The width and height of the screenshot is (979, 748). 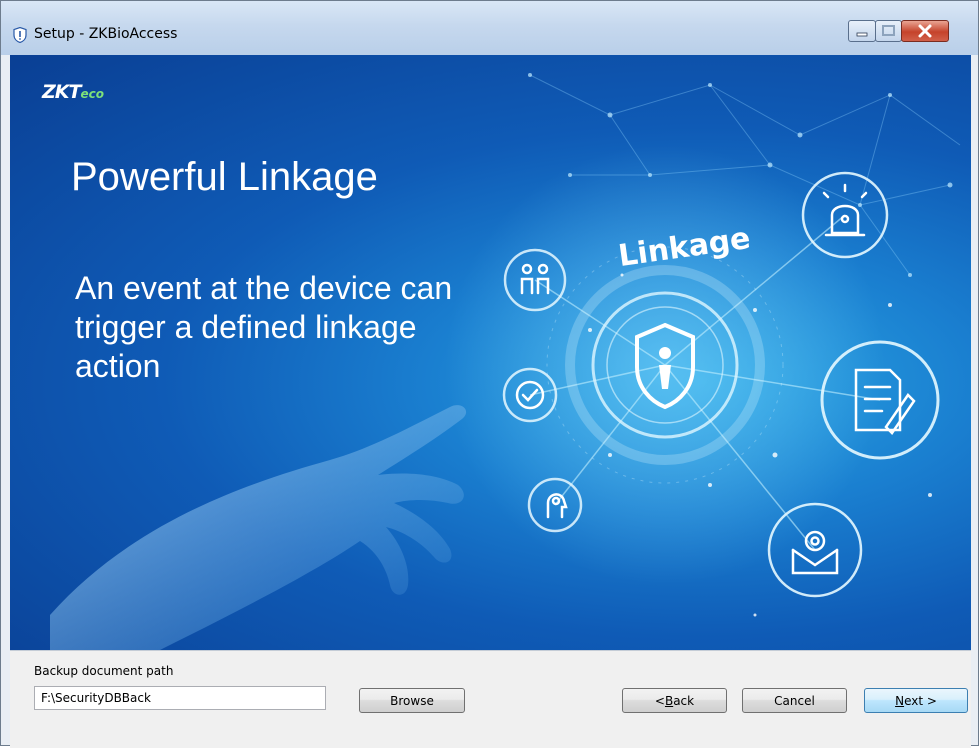 I want to click on minimize-icon, so click(x=862, y=34).